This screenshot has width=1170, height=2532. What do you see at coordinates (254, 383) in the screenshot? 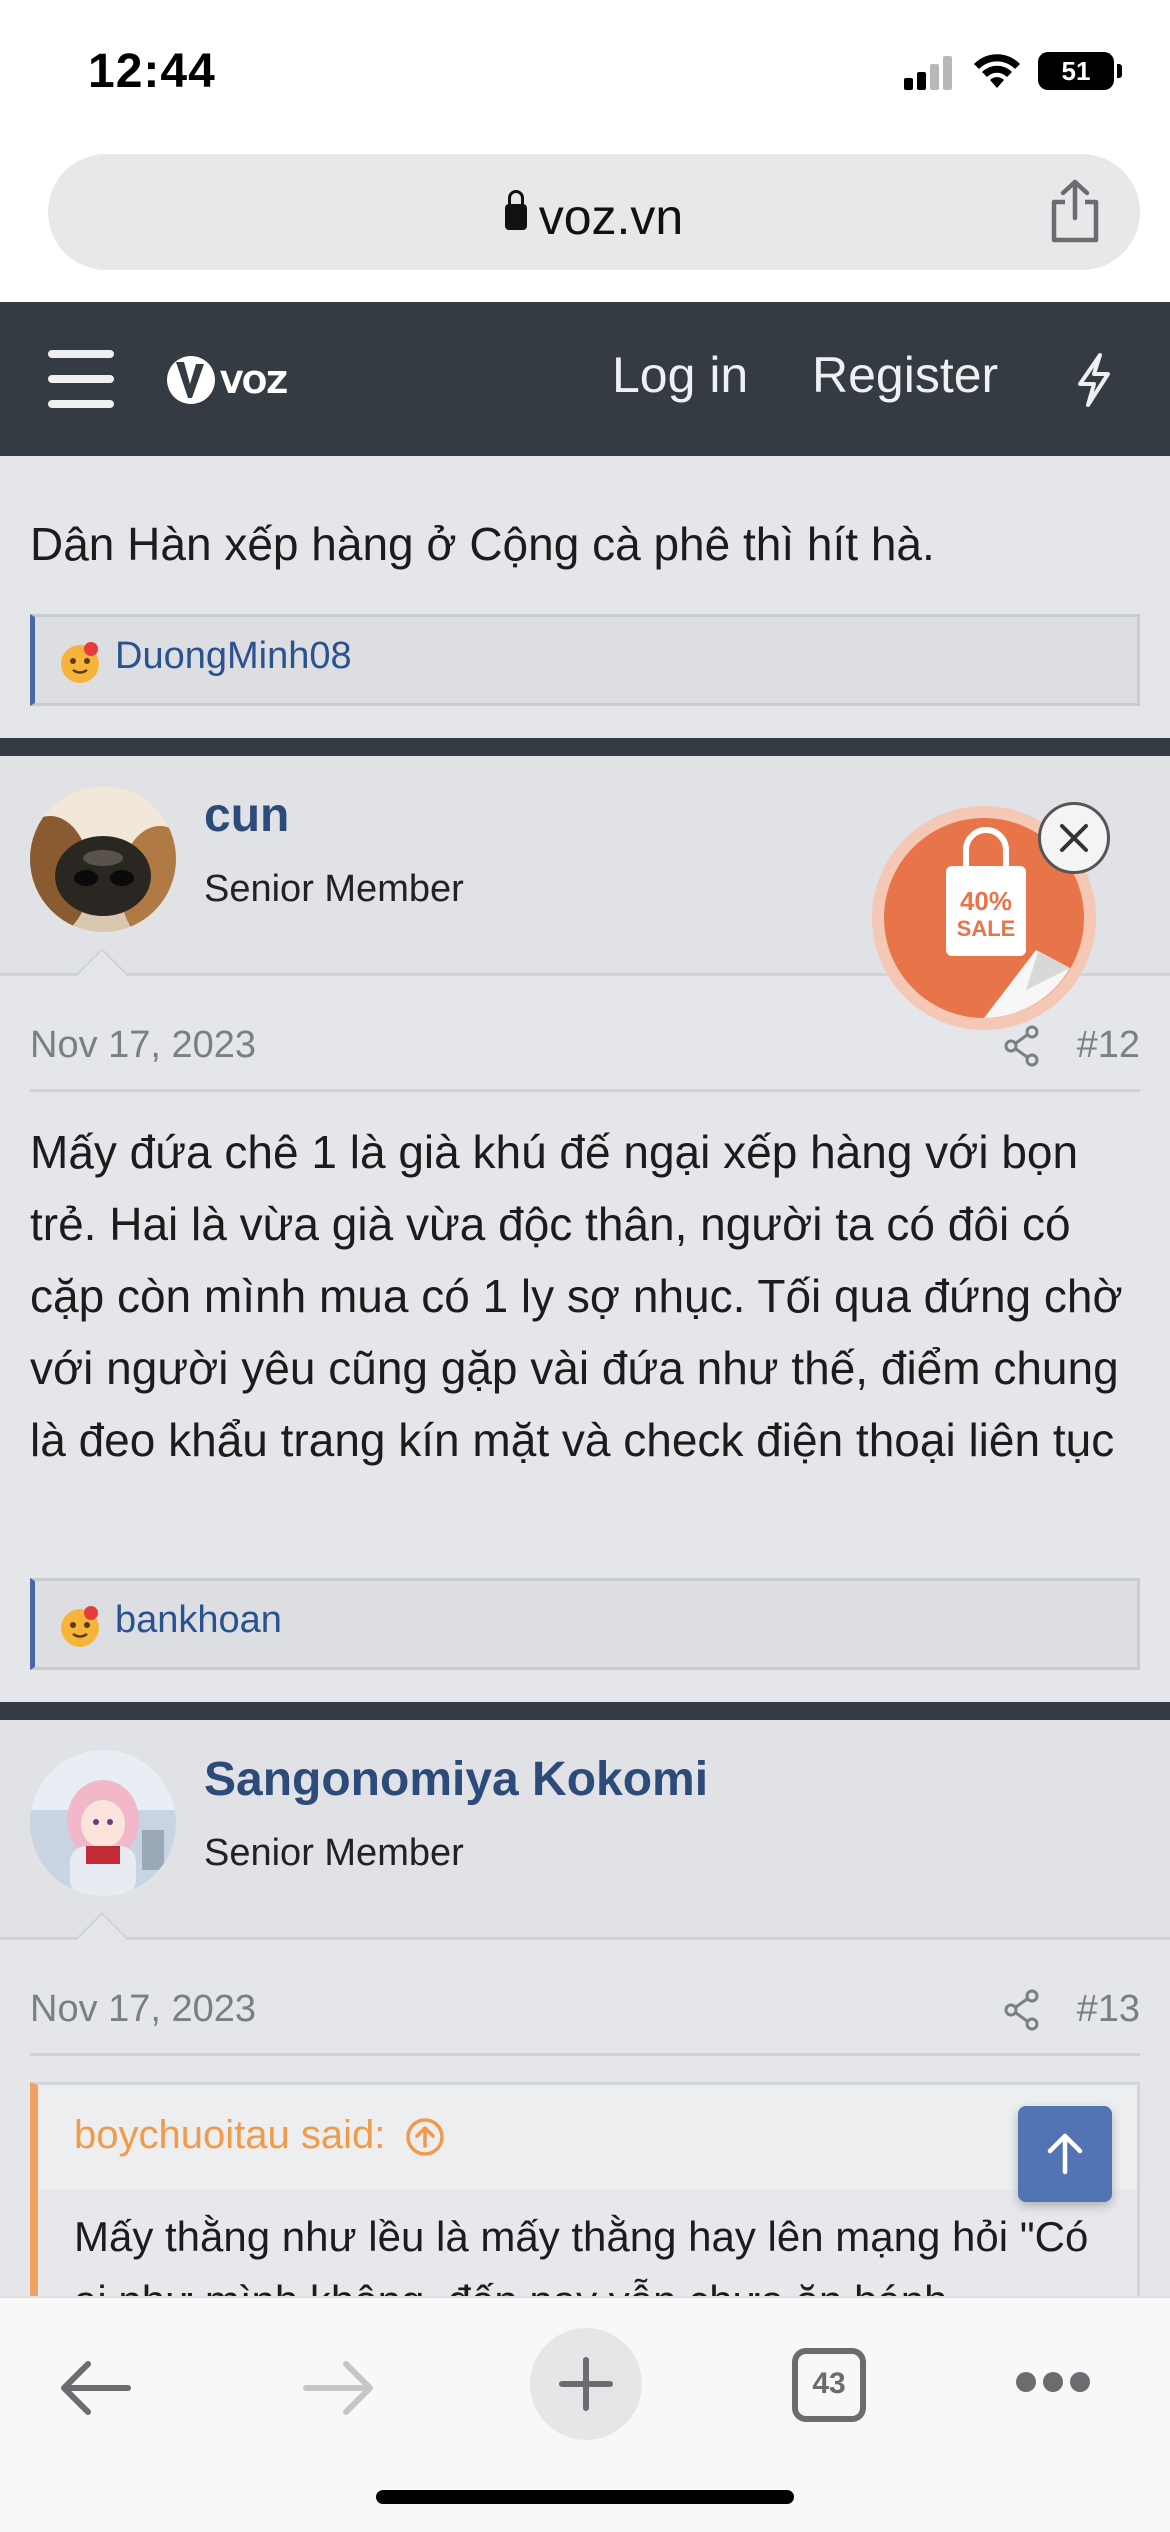
I see `logo-text: VOZ` at bounding box center [254, 383].